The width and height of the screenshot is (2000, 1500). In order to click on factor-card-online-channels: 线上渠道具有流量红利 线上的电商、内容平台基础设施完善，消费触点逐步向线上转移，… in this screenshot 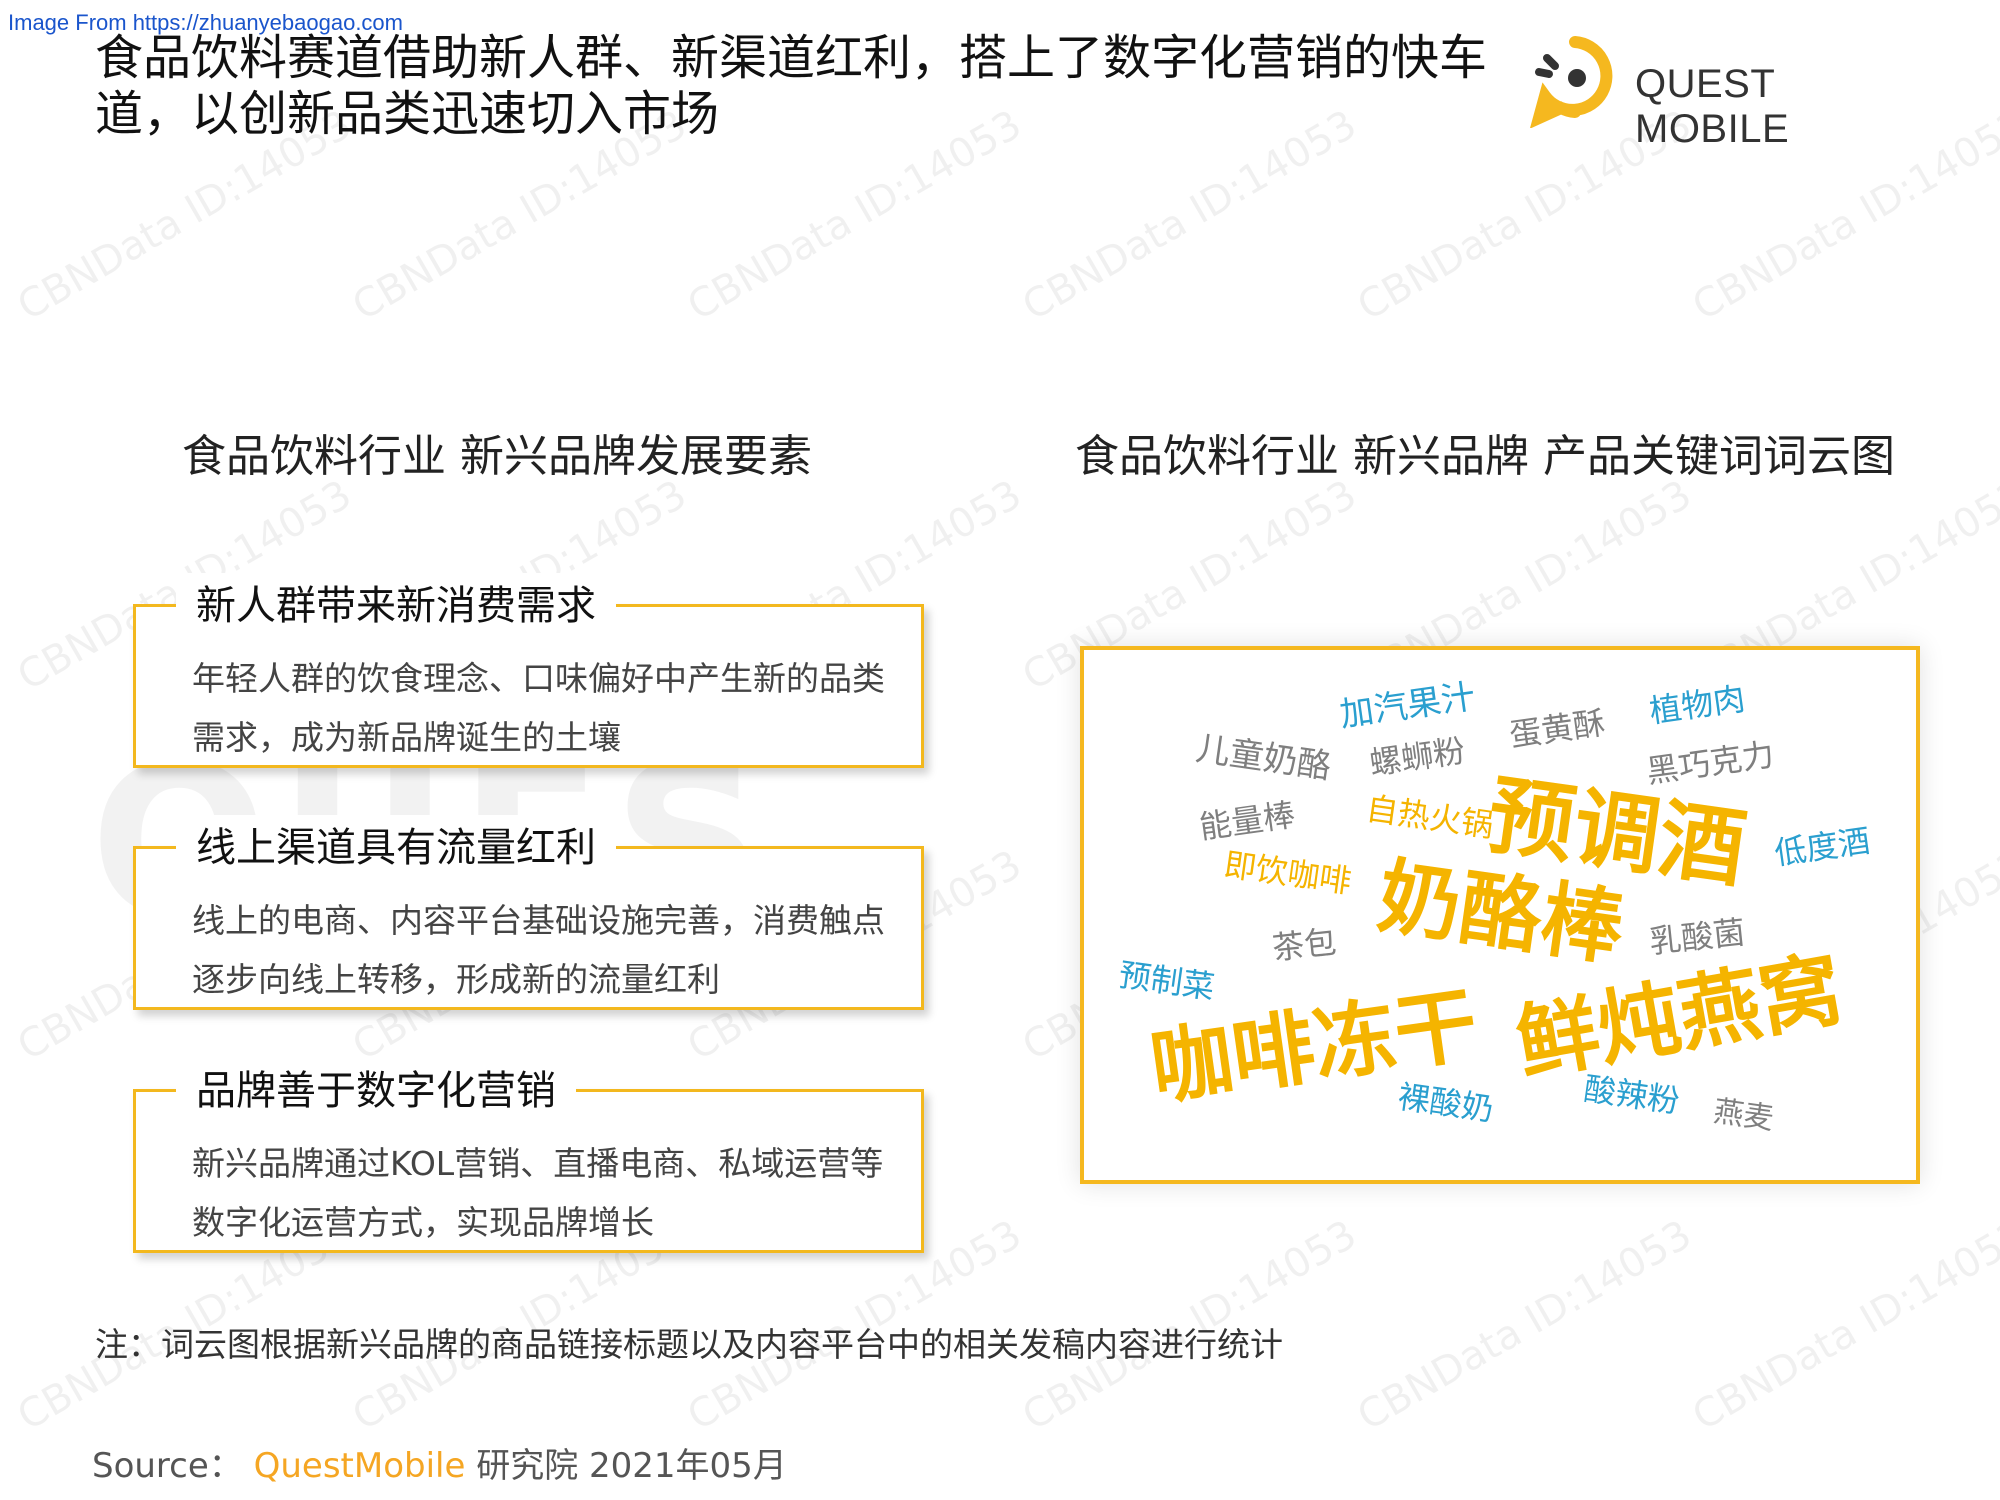, I will do `click(528, 912)`.